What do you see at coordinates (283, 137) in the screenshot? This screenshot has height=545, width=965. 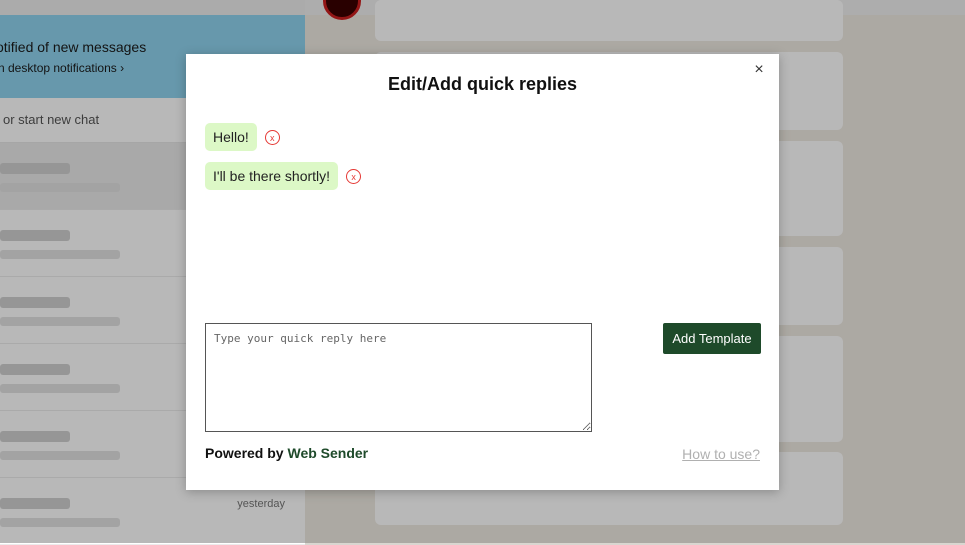 I see `quick-reply-item: Hello! x` at bounding box center [283, 137].